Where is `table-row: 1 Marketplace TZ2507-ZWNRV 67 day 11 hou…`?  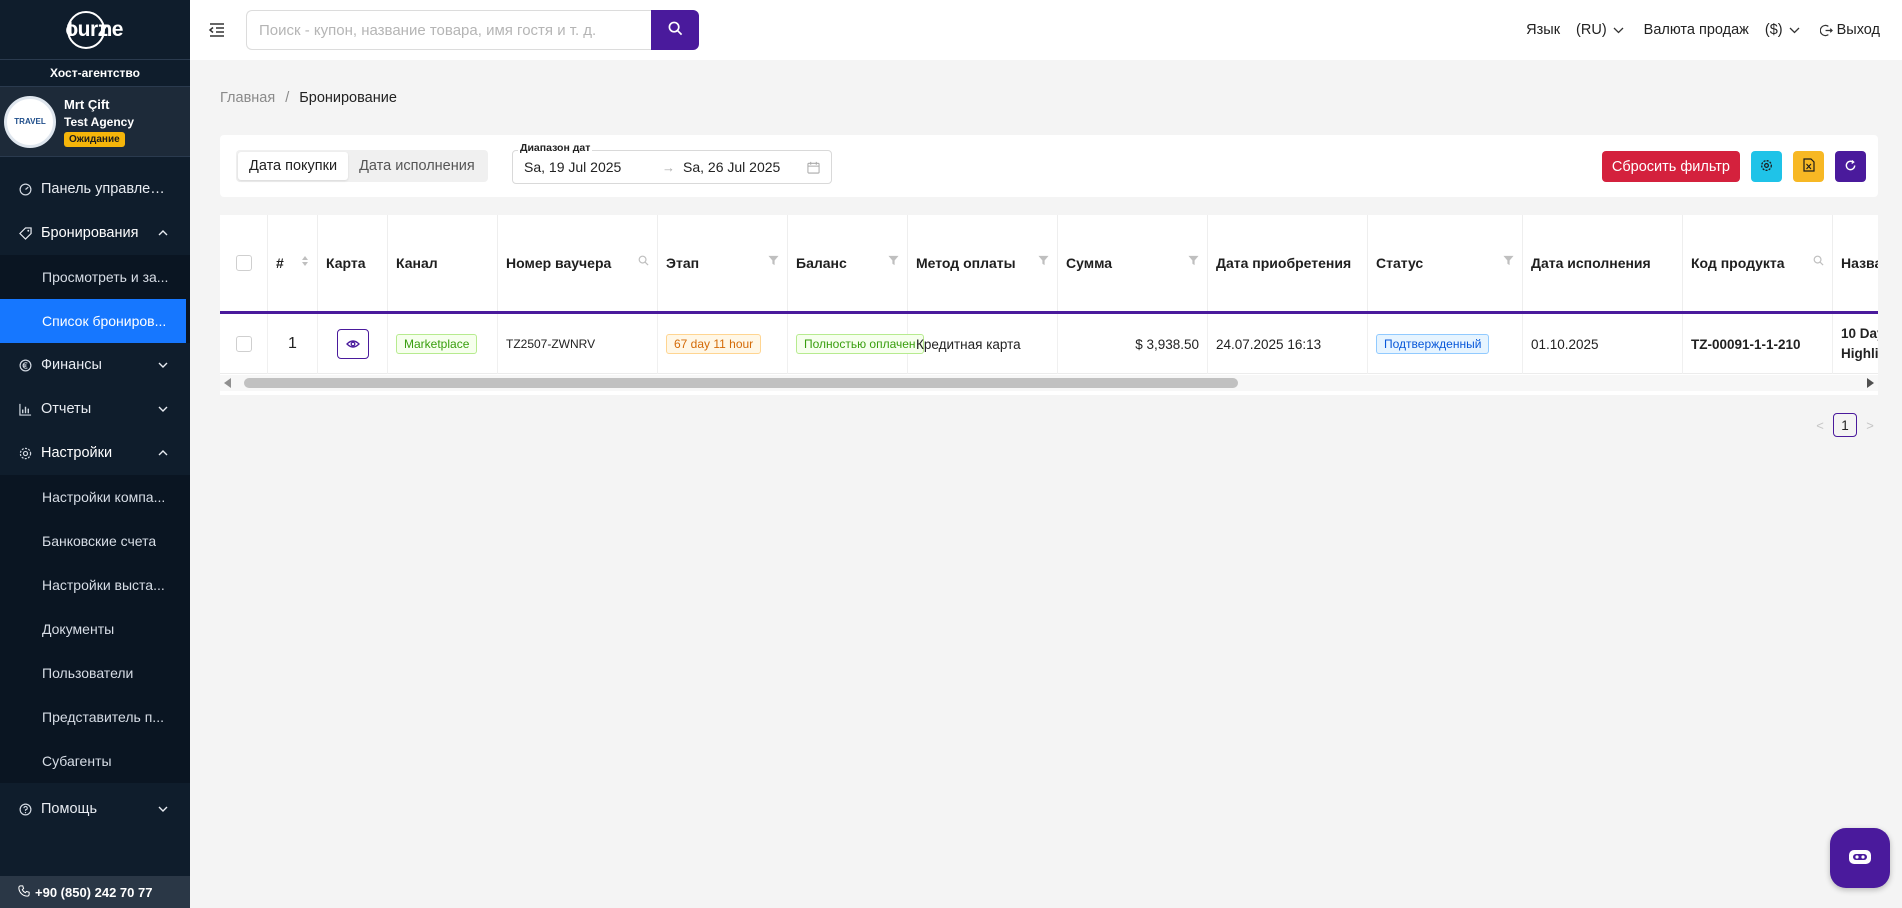 table-row: 1 Marketplace TZ2507-ZWNRV 67 day 11 hou… is located at coordinates (1049, 344).